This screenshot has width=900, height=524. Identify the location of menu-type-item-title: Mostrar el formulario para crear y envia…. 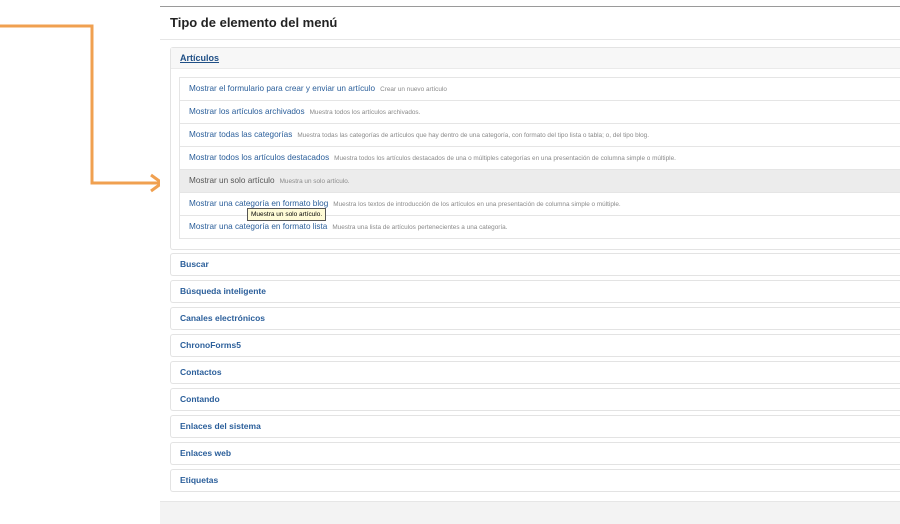
(282, 88).